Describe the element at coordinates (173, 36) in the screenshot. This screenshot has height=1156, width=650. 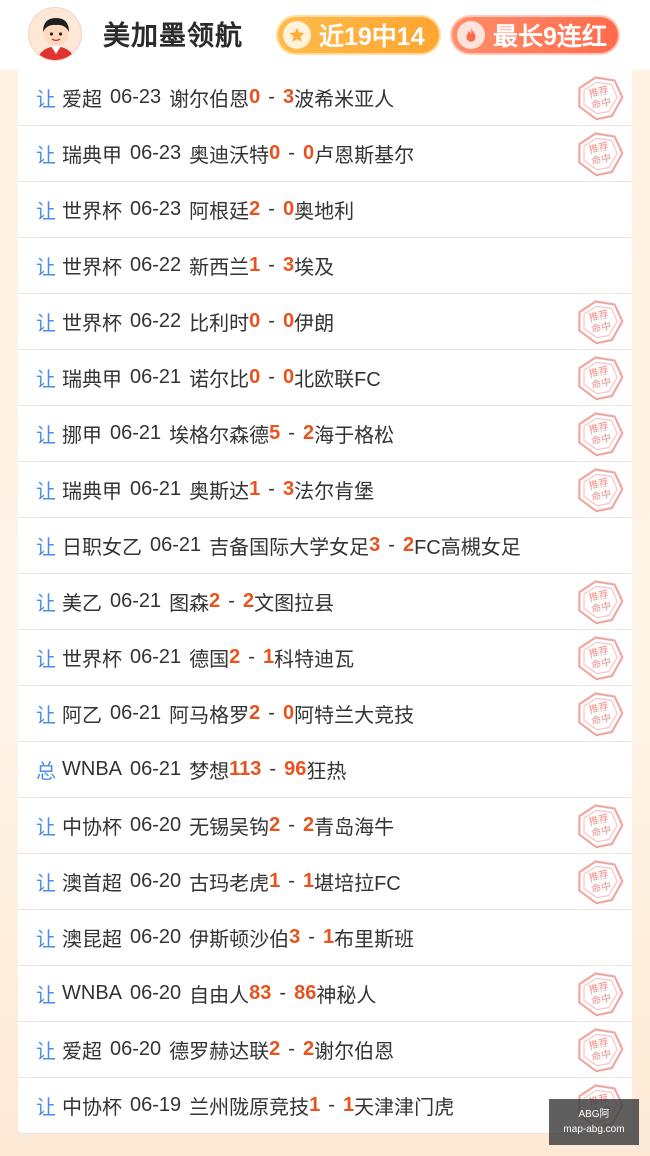
I see `expert-name: 美加墨领航` at that location.